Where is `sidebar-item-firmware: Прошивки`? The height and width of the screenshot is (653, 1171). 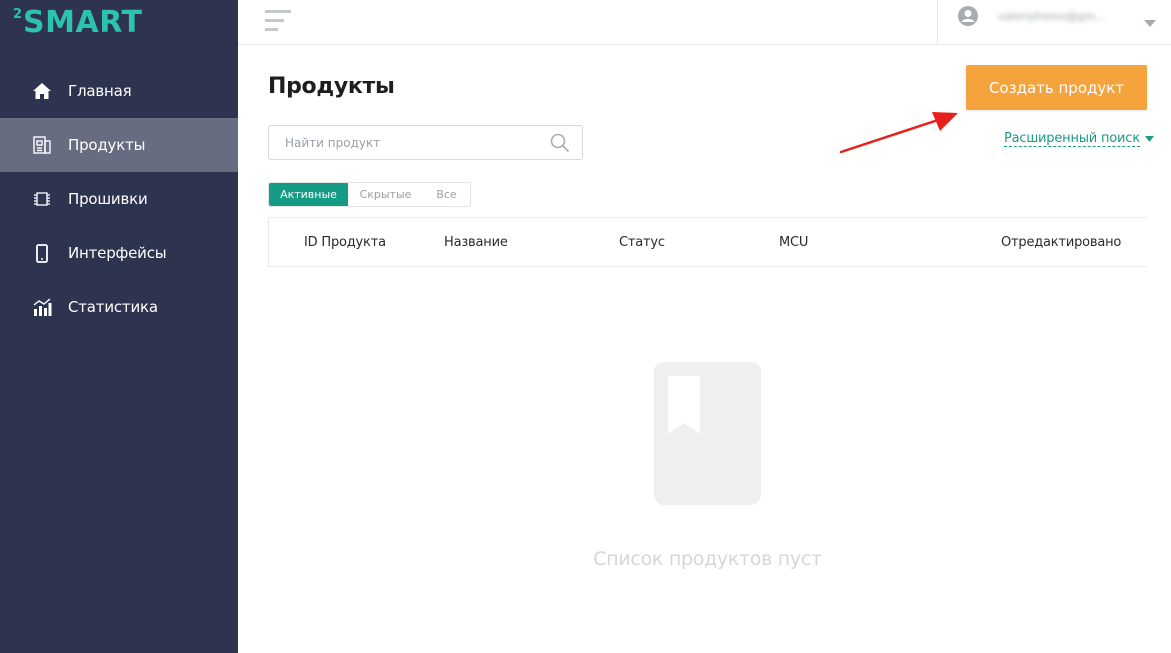
sidebar-item-firmware: Прошивки is located at coordinates (119, 199).